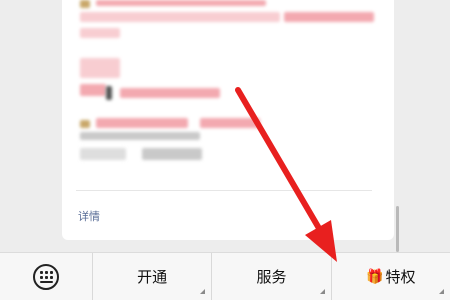 The height and width of the screenshot is (300, 450). I want to click on menu-item-label: 特权, so click(400, 277).